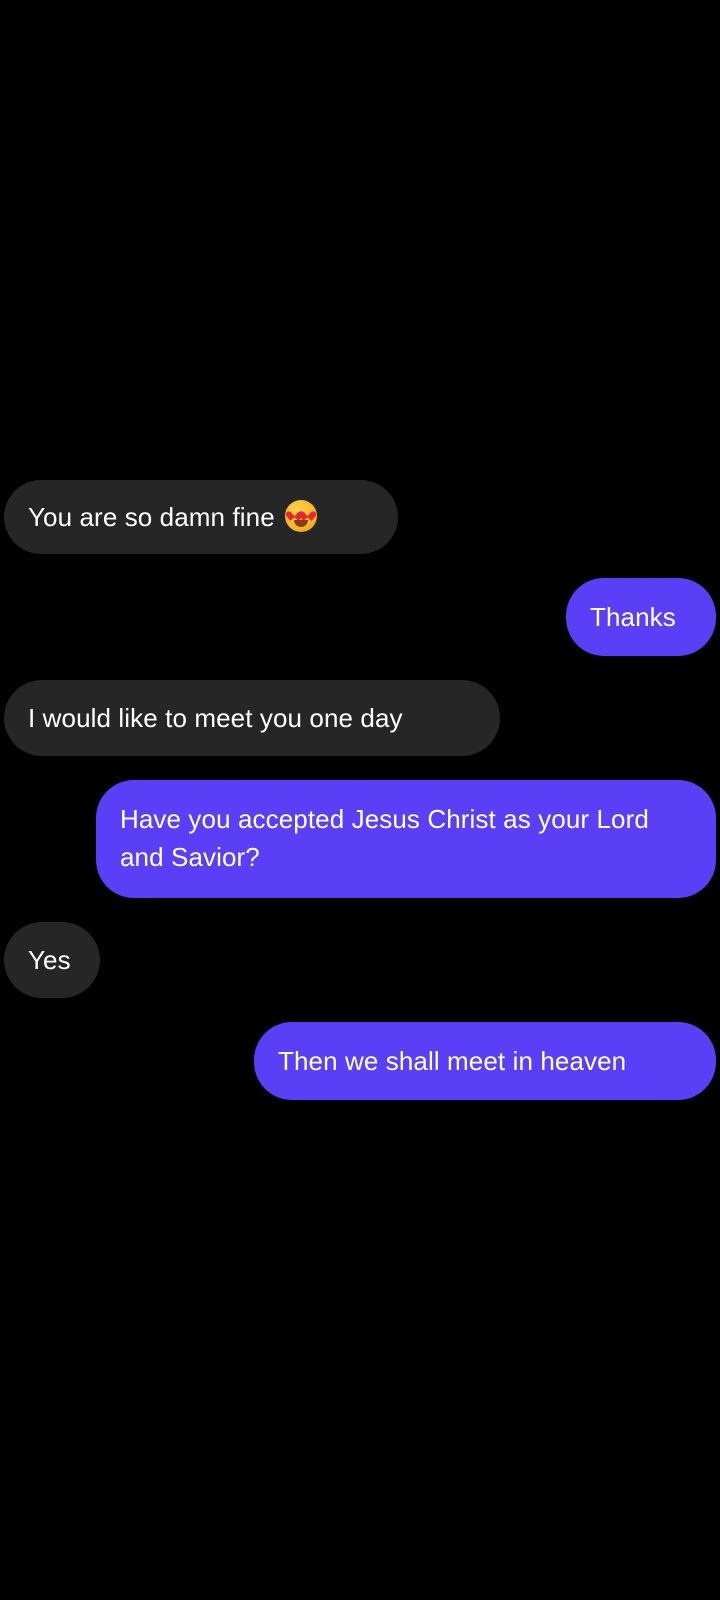 The width and height of the screenshot is (720, 1600). I want to click on sent-message: Thanks, so click(641, 617).